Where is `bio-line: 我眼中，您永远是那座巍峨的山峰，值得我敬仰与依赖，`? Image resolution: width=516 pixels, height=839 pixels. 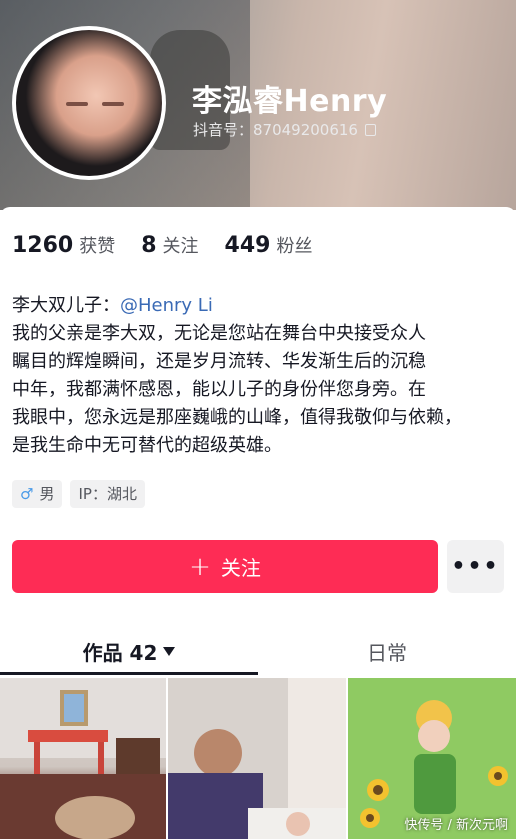 bio-line: 我眼中，您永远是那座巍峨的山峰，值得我敬仰与依赖， is located at coordinates (237, 417).